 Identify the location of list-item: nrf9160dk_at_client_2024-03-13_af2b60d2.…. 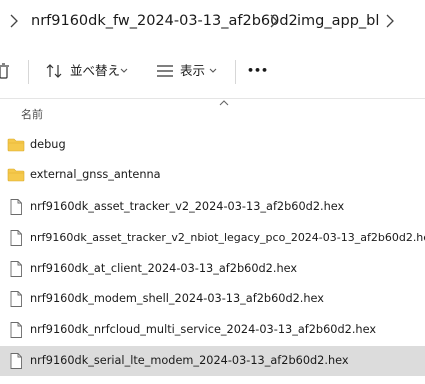
(212, 269).